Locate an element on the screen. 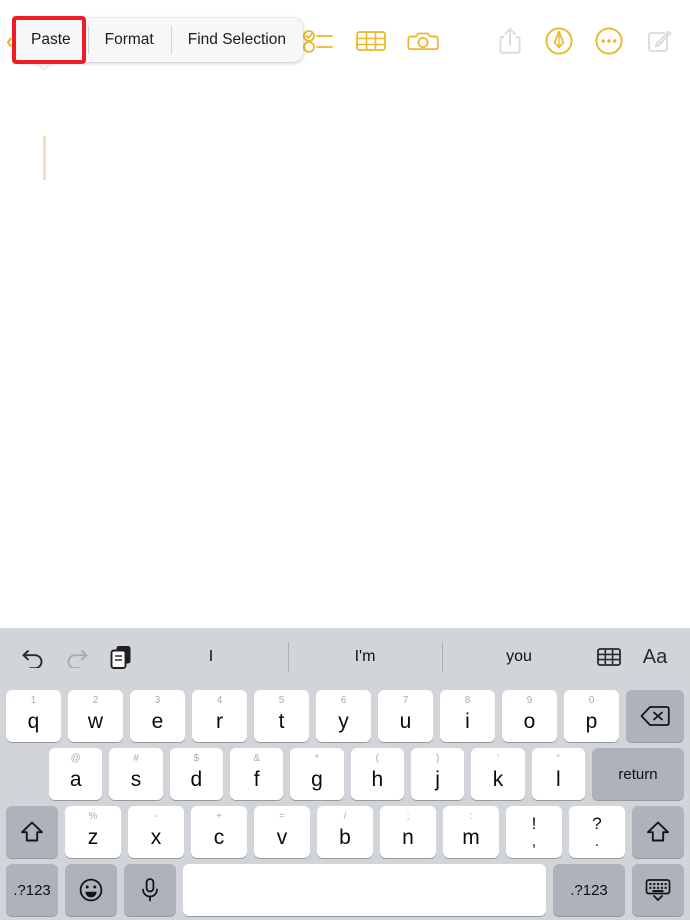 The width and height of the screenshot is (690, 920). prediction-item-2: I'm is located at coordinates (365, 657).